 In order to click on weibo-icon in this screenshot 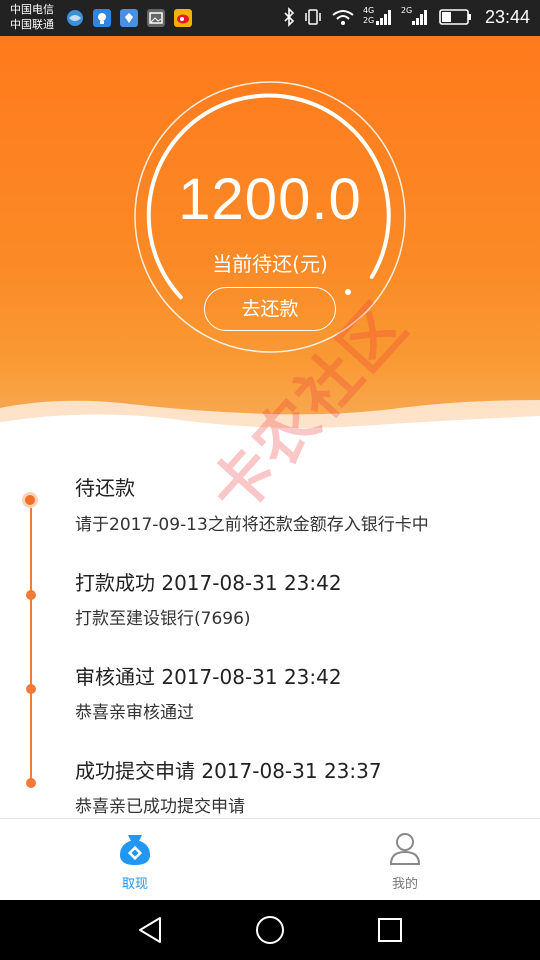, I will do `click(183, 18)`.